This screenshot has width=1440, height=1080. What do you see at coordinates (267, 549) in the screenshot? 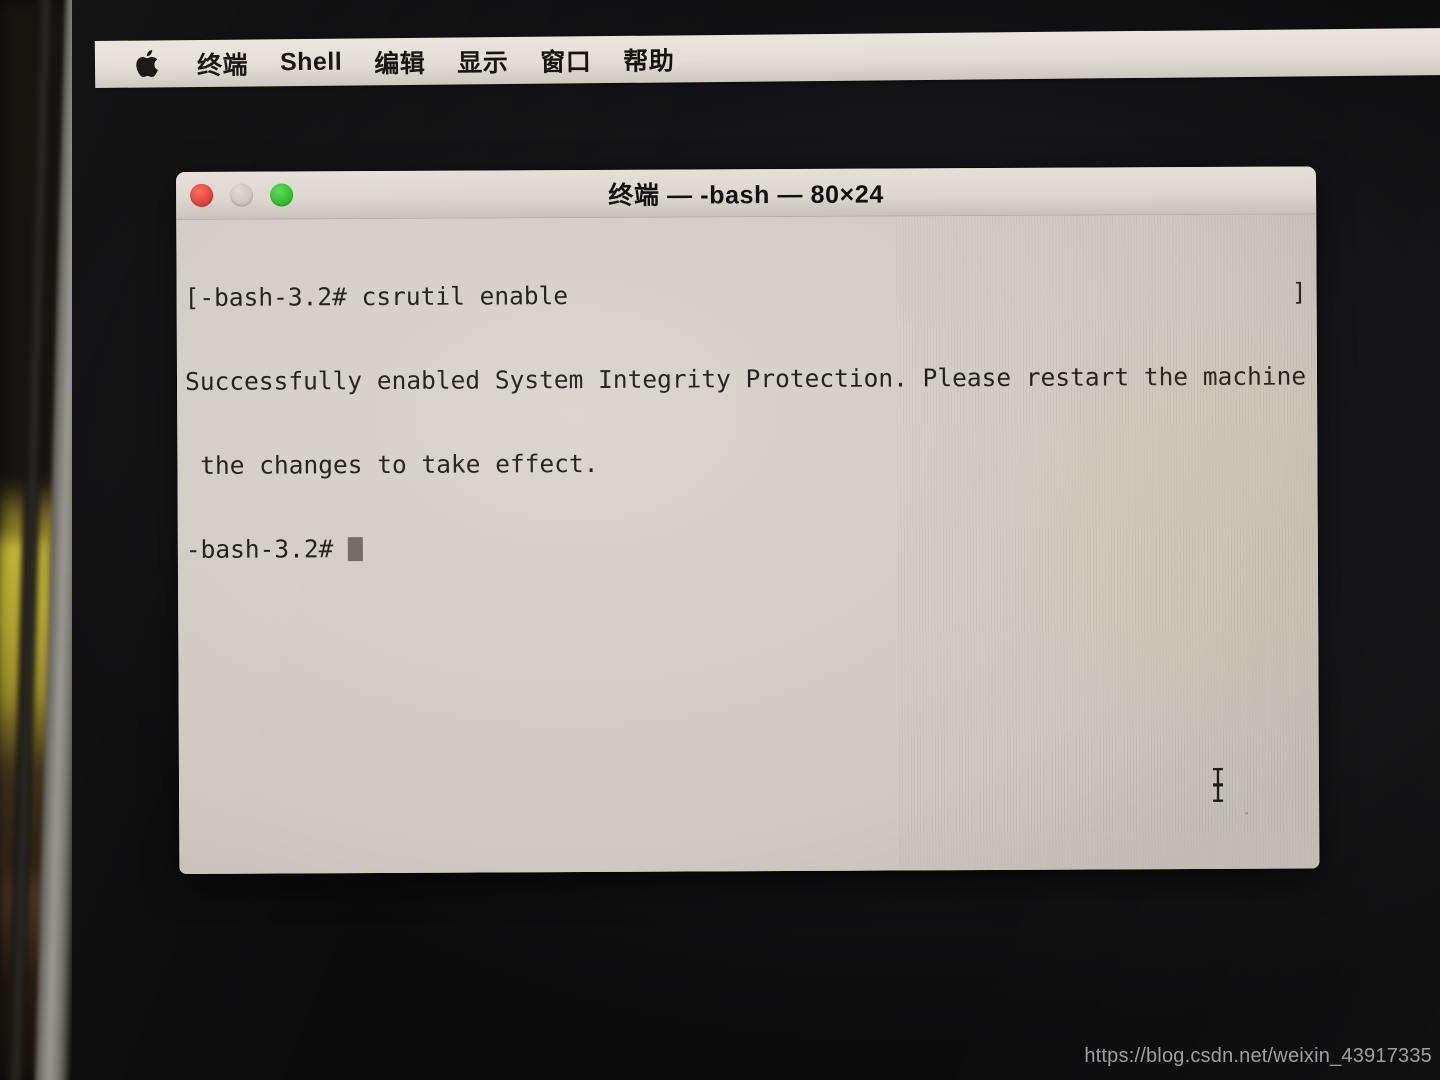
I see `terminal-line-text: -bash-3.2#` at bounding box center [267, 549].